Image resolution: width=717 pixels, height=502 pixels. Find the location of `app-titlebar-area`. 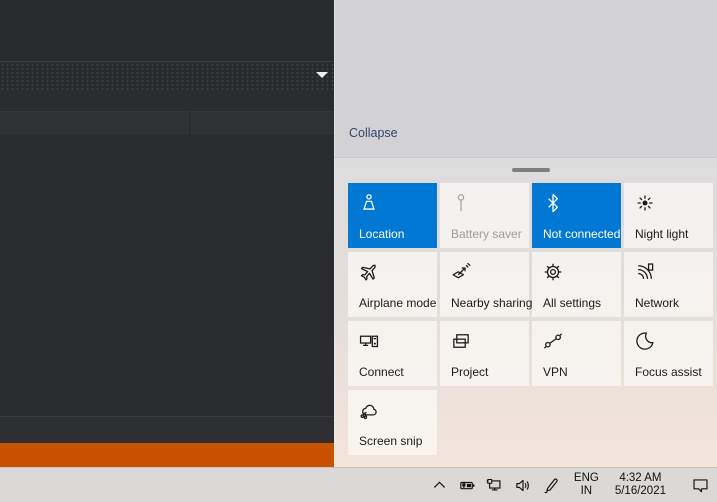

app-titlebar-area is located at coordinates (167, 31).